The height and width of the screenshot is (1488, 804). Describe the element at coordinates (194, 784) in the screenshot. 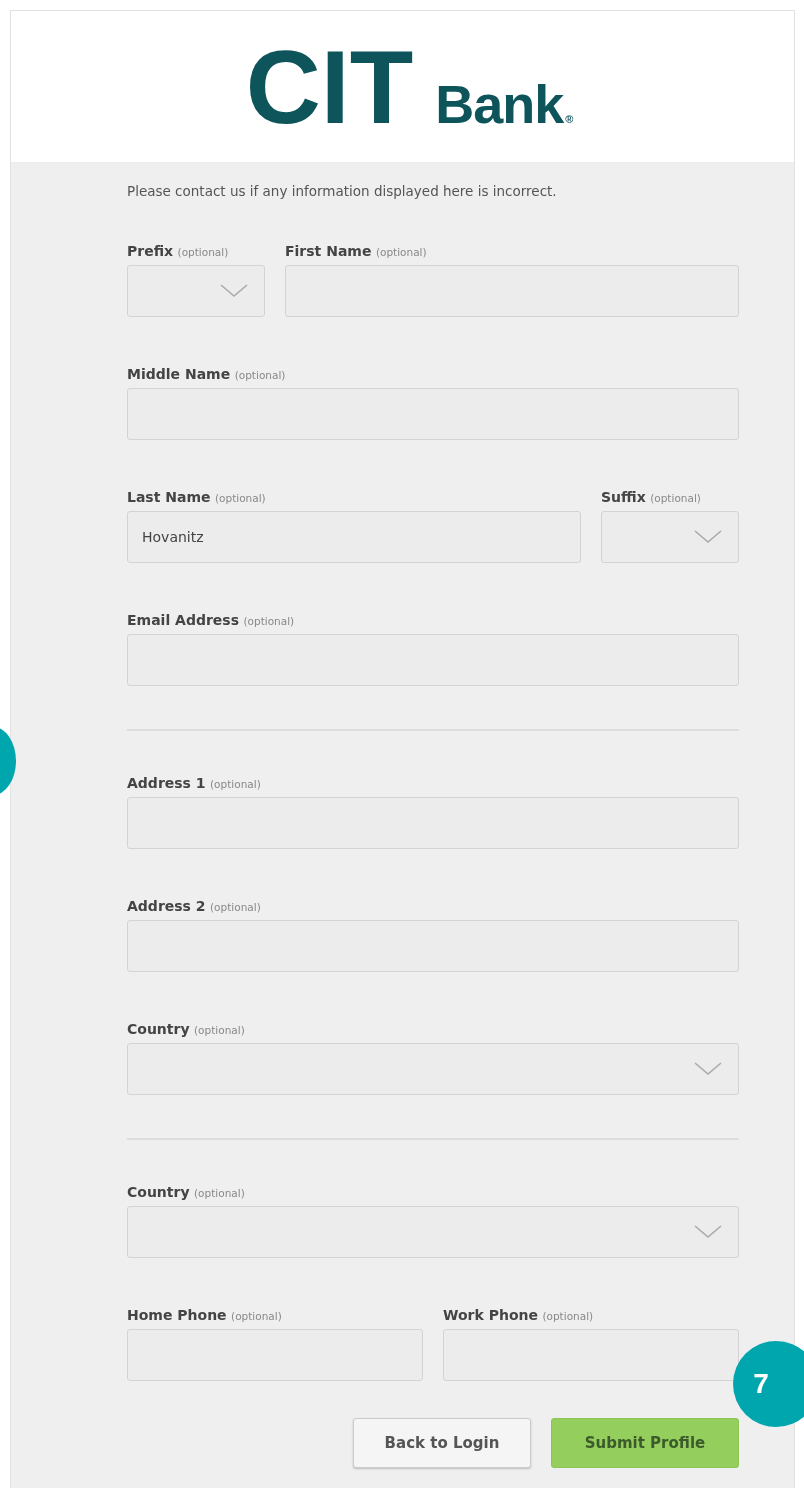

I see `field-label: Address 1 (optional)` at that location.